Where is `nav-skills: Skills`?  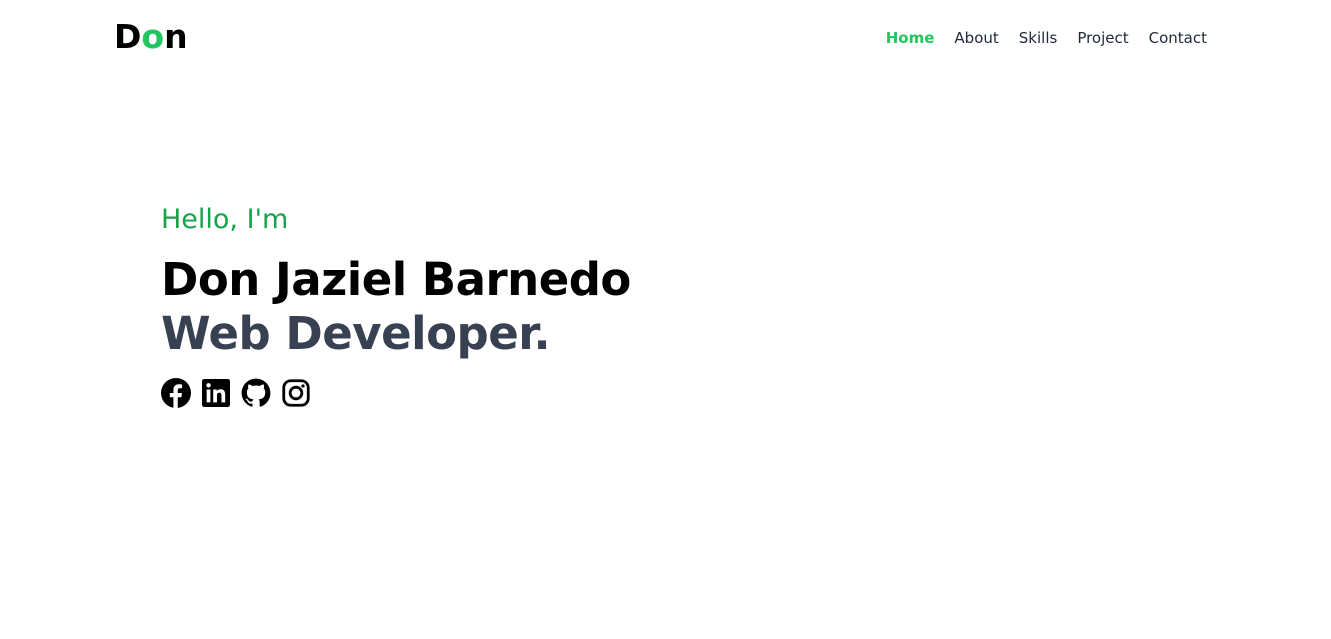
nav-skills: Skills is located at coordinates (1038, 38).